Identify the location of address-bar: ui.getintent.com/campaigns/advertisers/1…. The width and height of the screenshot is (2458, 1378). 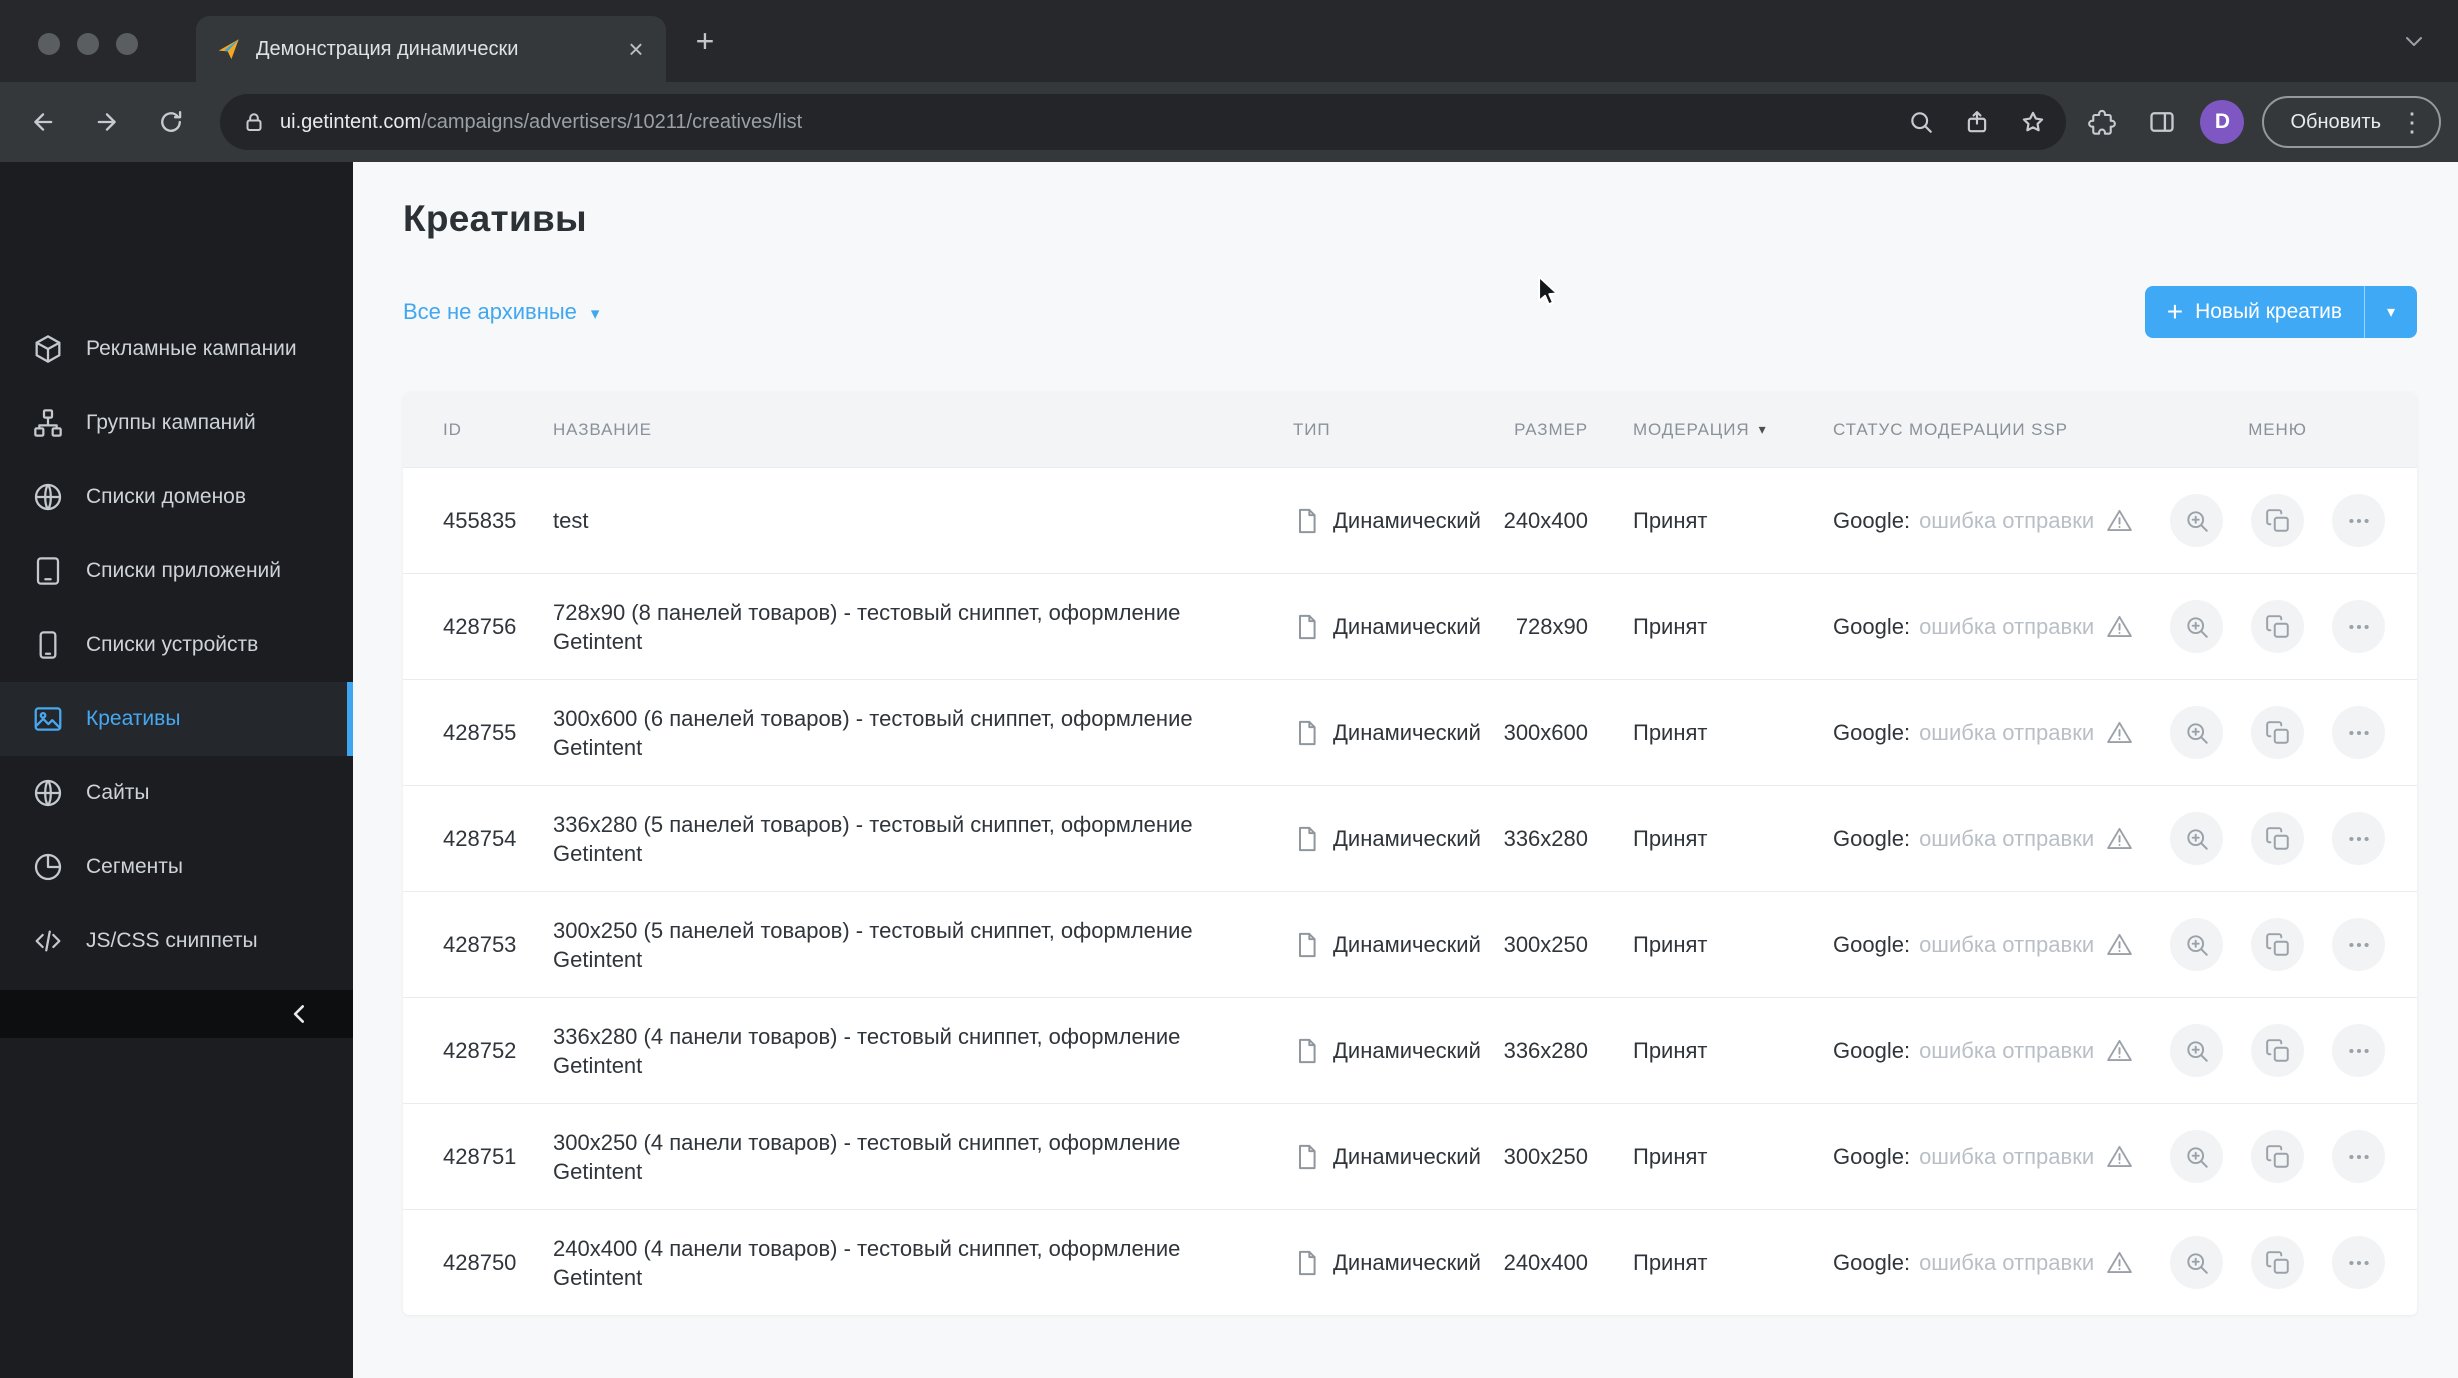
(1143, 122).